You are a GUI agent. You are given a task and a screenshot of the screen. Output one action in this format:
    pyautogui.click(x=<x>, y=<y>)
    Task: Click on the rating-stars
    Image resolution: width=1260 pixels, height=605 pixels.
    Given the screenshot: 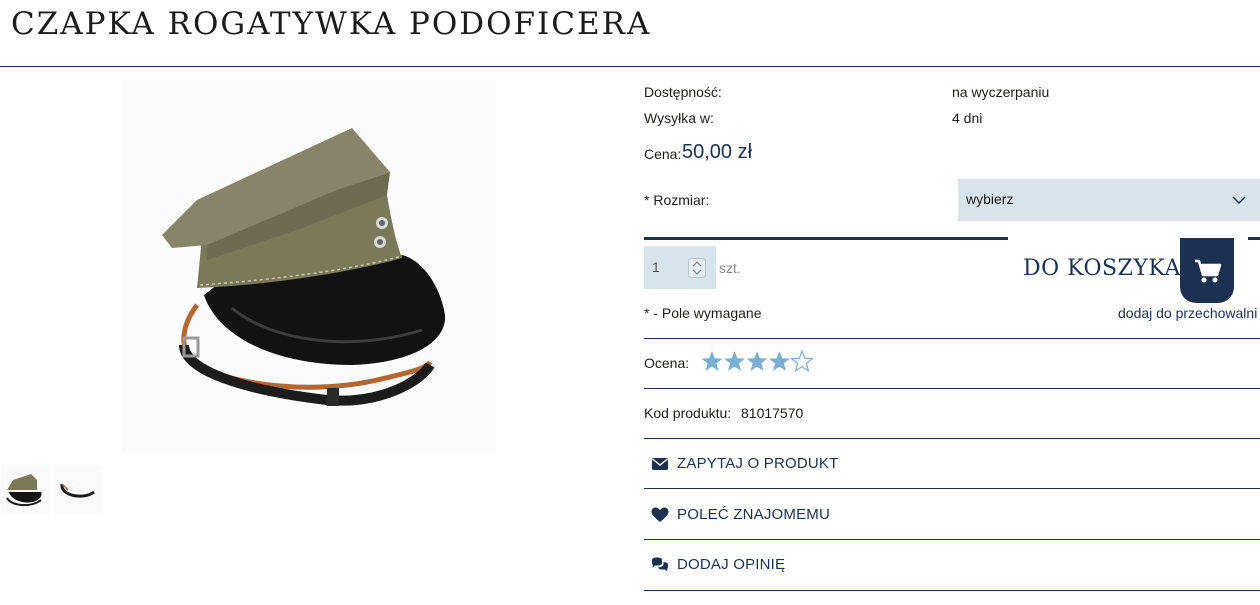 What is the action you would take?
    pyautogui.click(x=759, y=361)
    